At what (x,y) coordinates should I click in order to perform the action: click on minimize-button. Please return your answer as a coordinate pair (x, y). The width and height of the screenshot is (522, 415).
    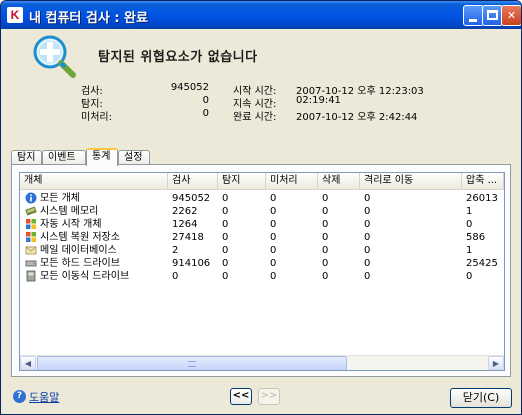
    Looking at the image, I should click on (473, 15).